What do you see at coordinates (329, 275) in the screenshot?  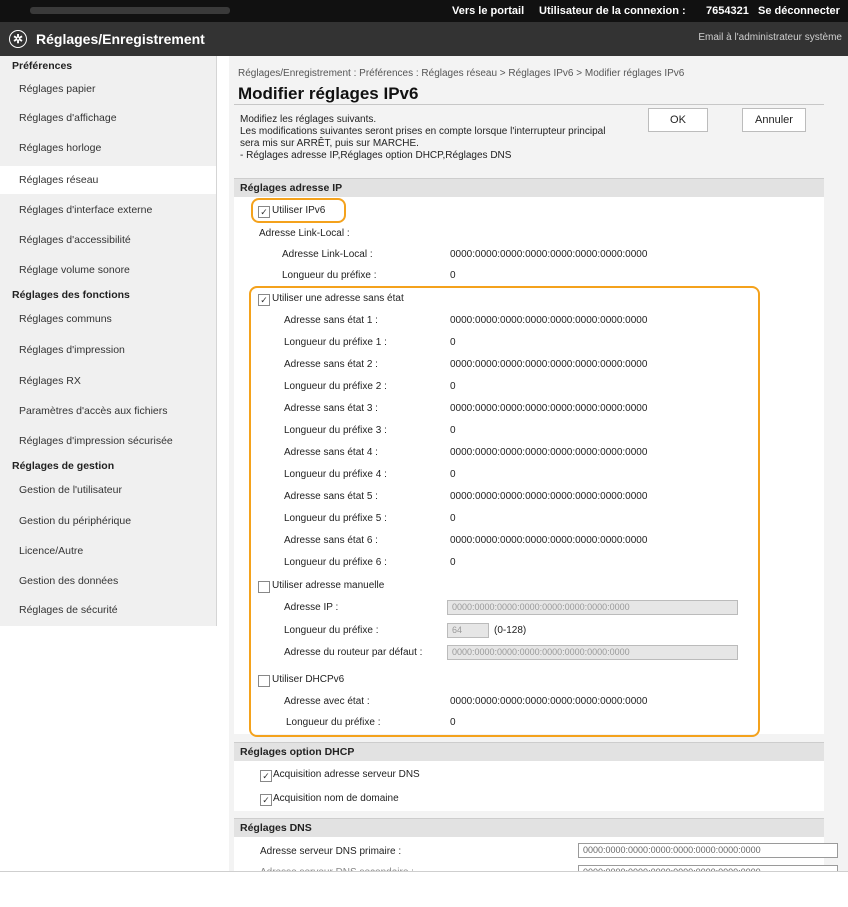 I see `link-local-prefix-label: Longueur du préfixe :` at bounding box center [329, 275].